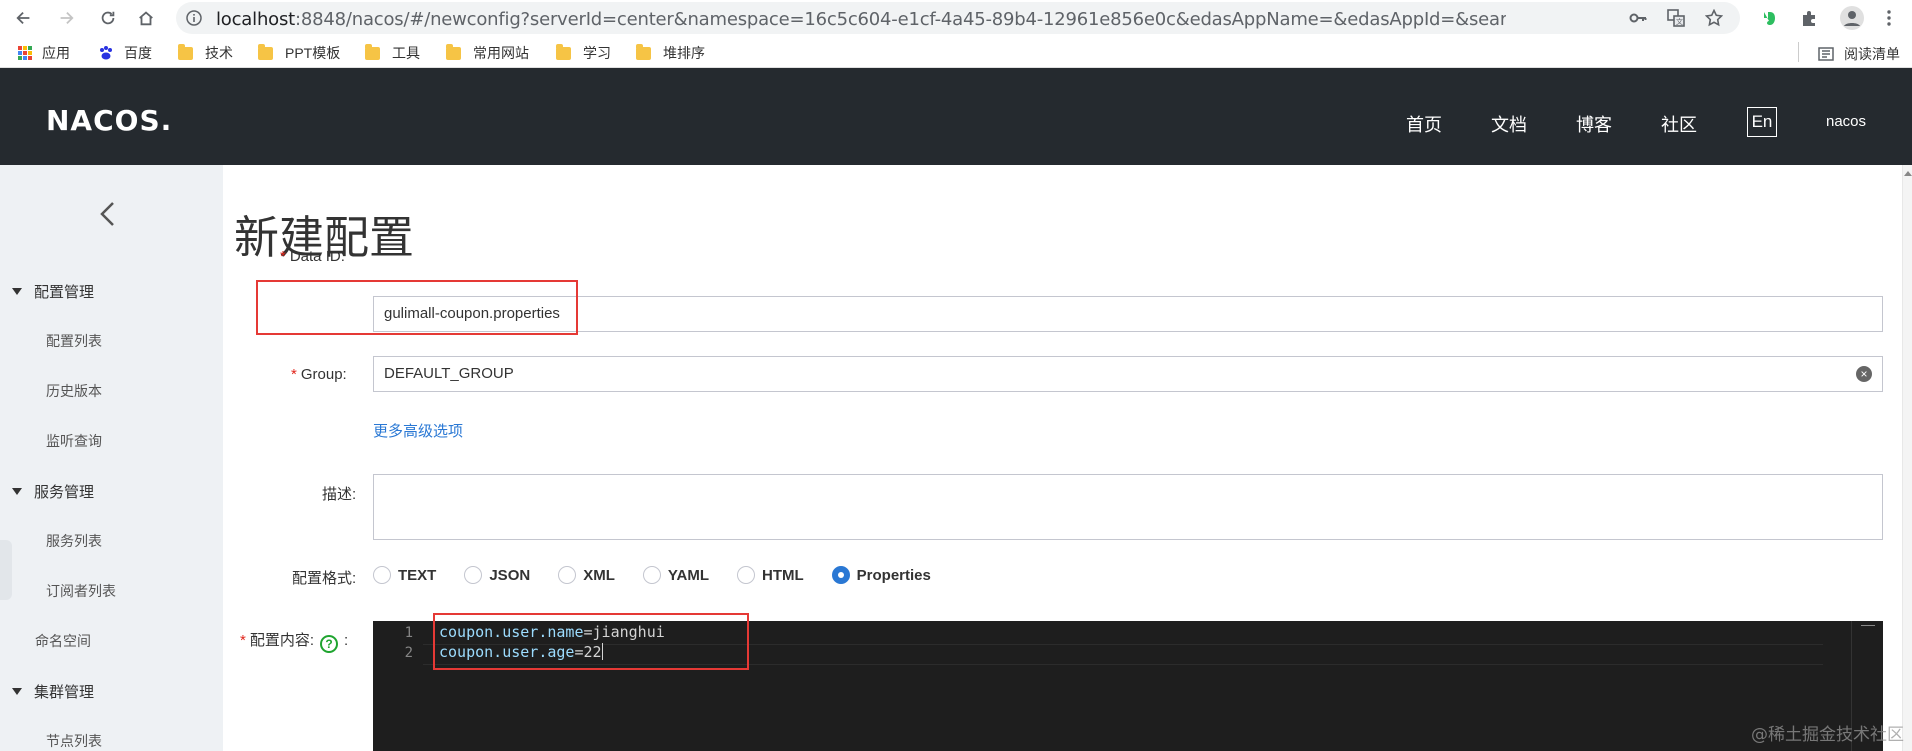 The height and width of the screenshot is (751, 1912). Describe the element at coordinates (418, 430) in the screenshot. I see `advanced-options-link: 更多高级选项` at that location.